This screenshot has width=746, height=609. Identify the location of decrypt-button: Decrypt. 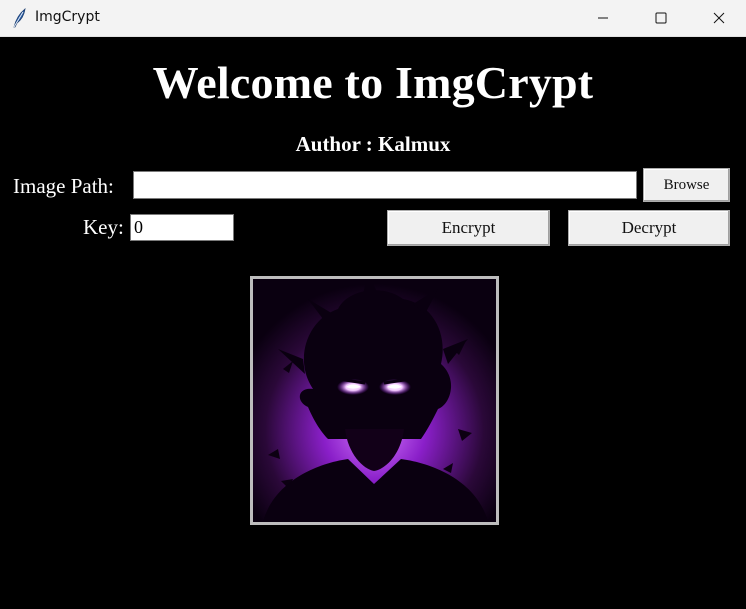
(649, 228).